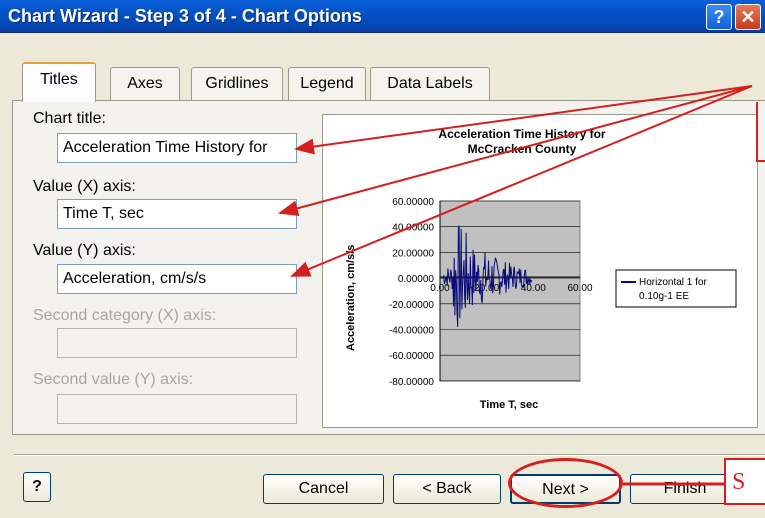 This screenshot has height=518, width=765. Describe the element at coordinates (411, 331) in the screenshot. I see `y-tick-label: -40.00000` at that location.